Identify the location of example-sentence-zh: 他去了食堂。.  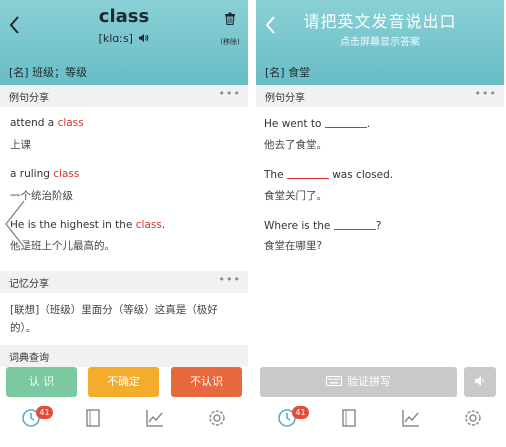
(295, 145).